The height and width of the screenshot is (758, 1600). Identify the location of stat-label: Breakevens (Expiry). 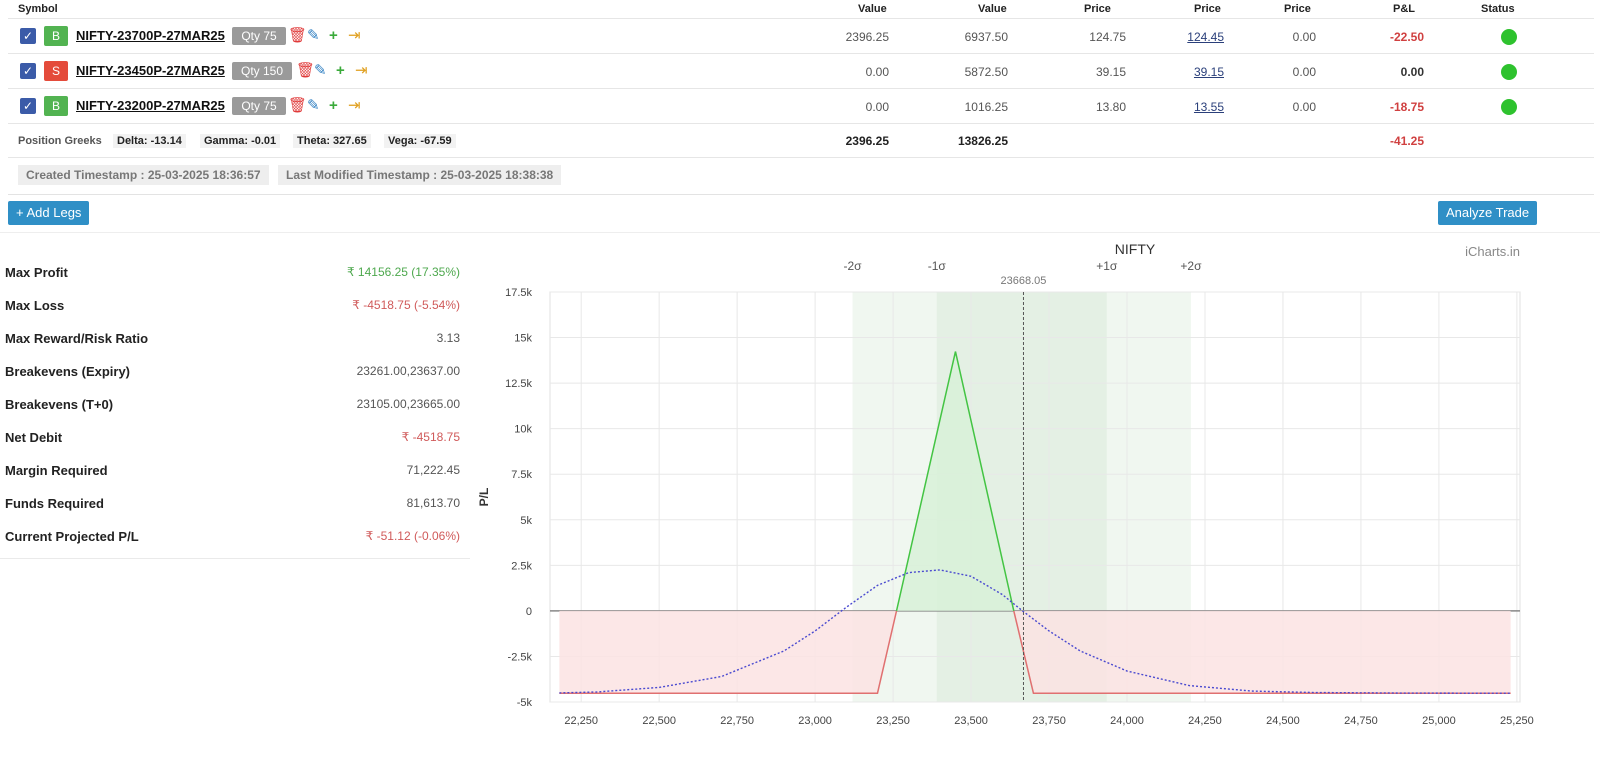
(68, 371).